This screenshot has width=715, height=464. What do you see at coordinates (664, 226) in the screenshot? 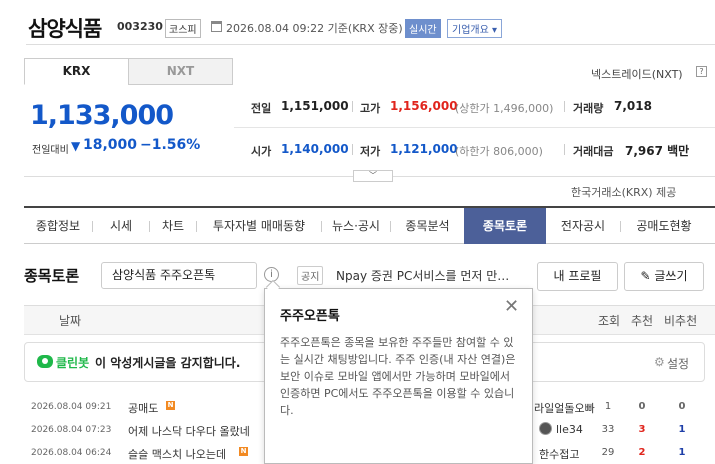
I see `tab-short-selling: 공매도현황` at bounding box center [664, 226].